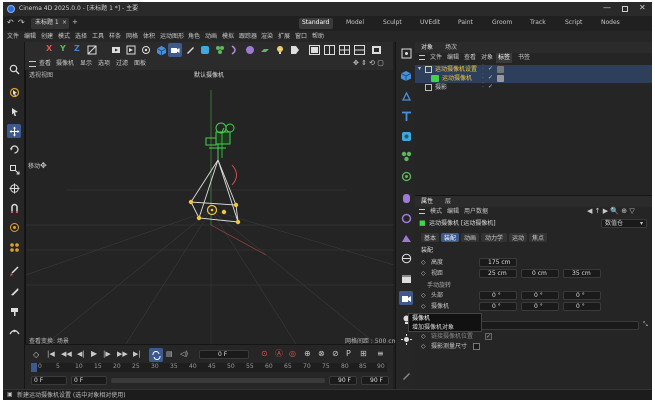 This screenshot has width=655, height=402. Describe the element at coordinates (476, 346) in the screenshot. I see `photo-size-checkbox` at that location.